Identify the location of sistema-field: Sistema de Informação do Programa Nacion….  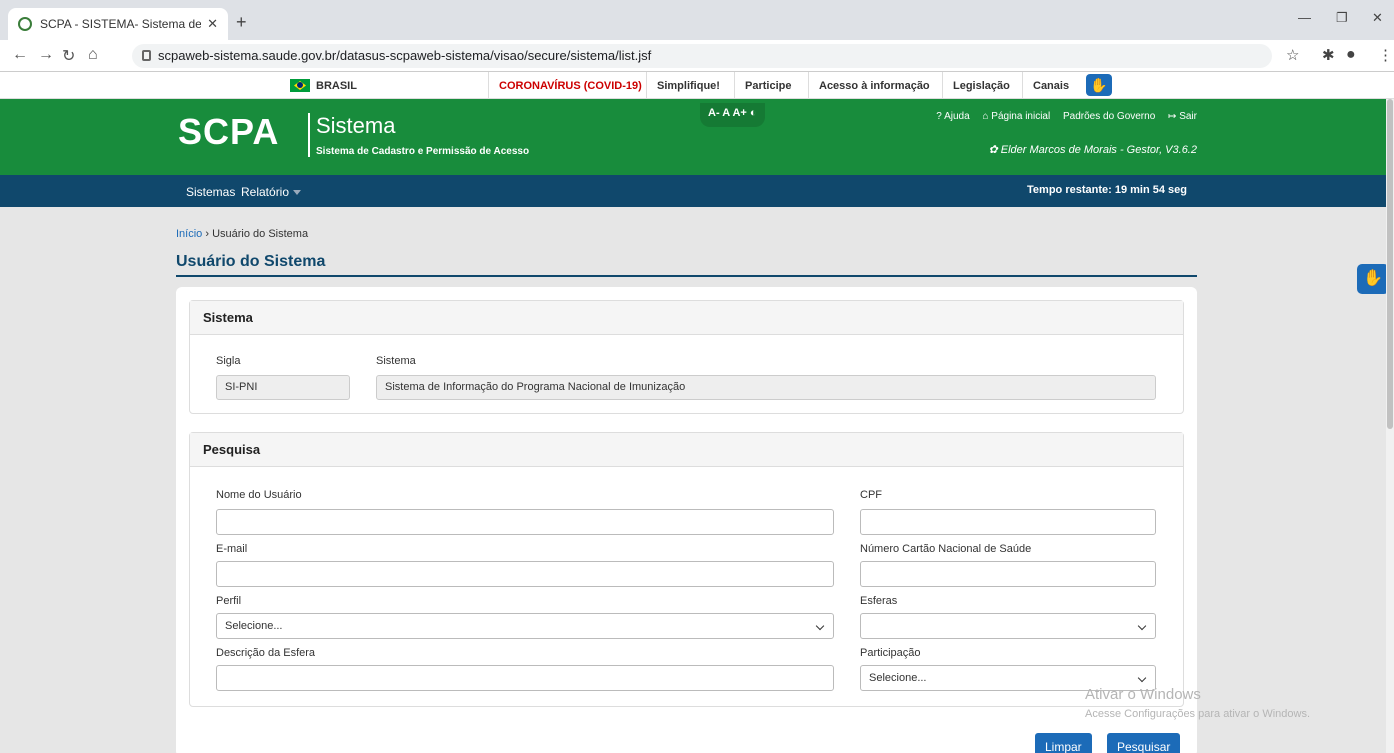
(766, 387).